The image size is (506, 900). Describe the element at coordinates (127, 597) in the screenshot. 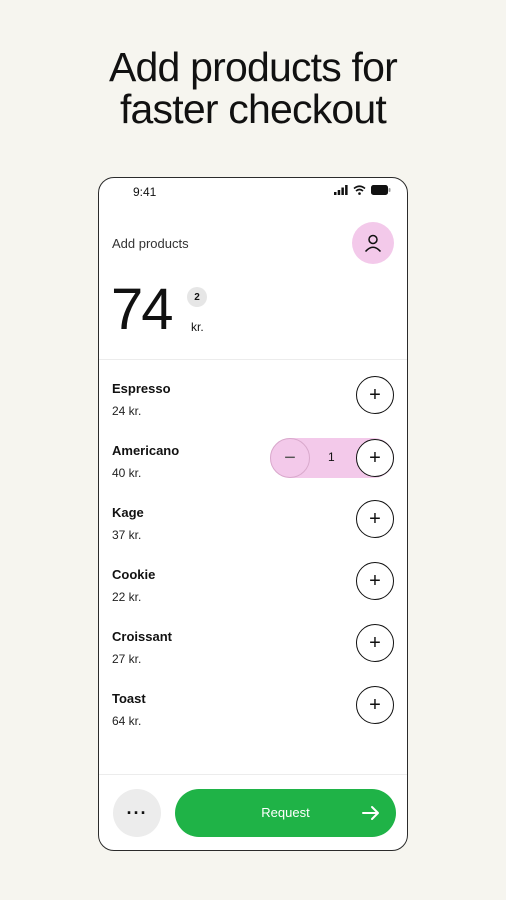

I see `product-price: 22 kr.` at that location.